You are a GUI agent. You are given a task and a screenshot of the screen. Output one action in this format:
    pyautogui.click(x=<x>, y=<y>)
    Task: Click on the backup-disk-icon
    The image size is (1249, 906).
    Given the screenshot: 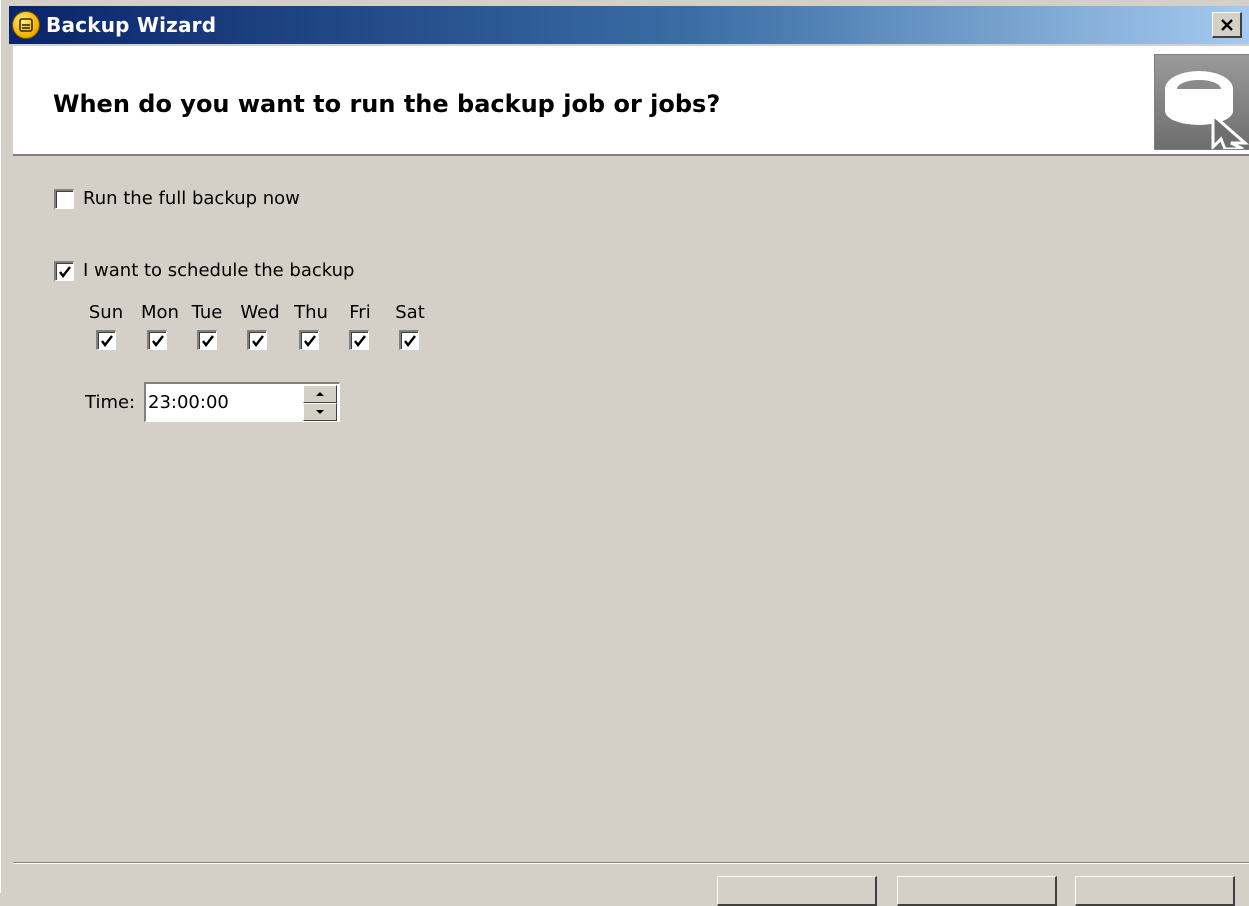 What is the action you would take?
    pyautogui.click(x=26, y=25)
    